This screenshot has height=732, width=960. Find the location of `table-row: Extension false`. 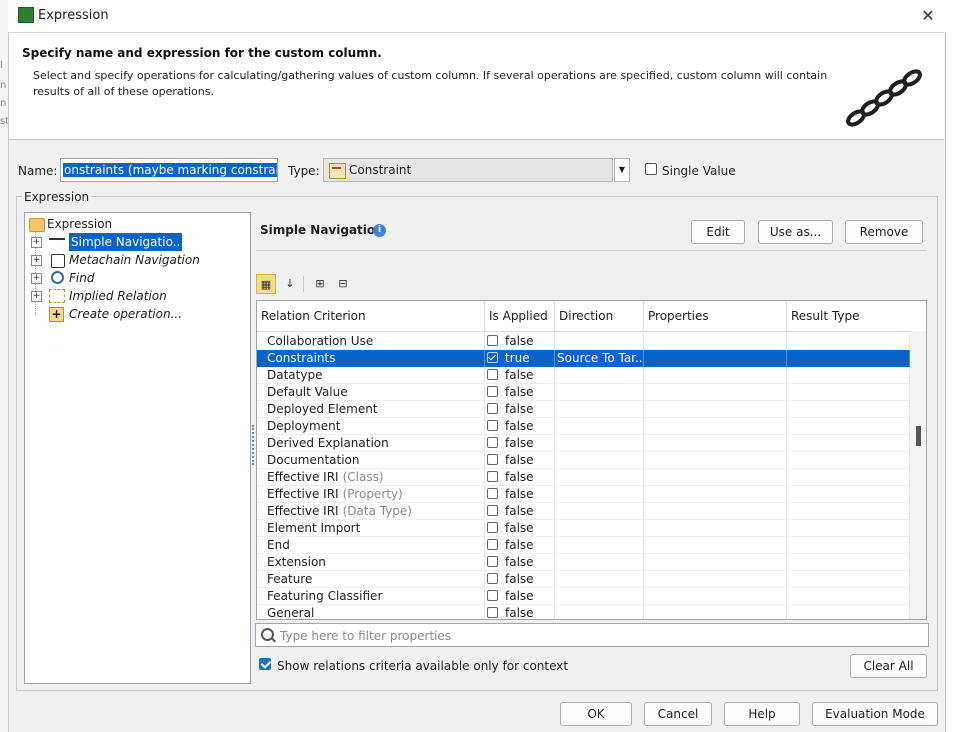

table-row: Extension false is located at coordinates (583, 562).